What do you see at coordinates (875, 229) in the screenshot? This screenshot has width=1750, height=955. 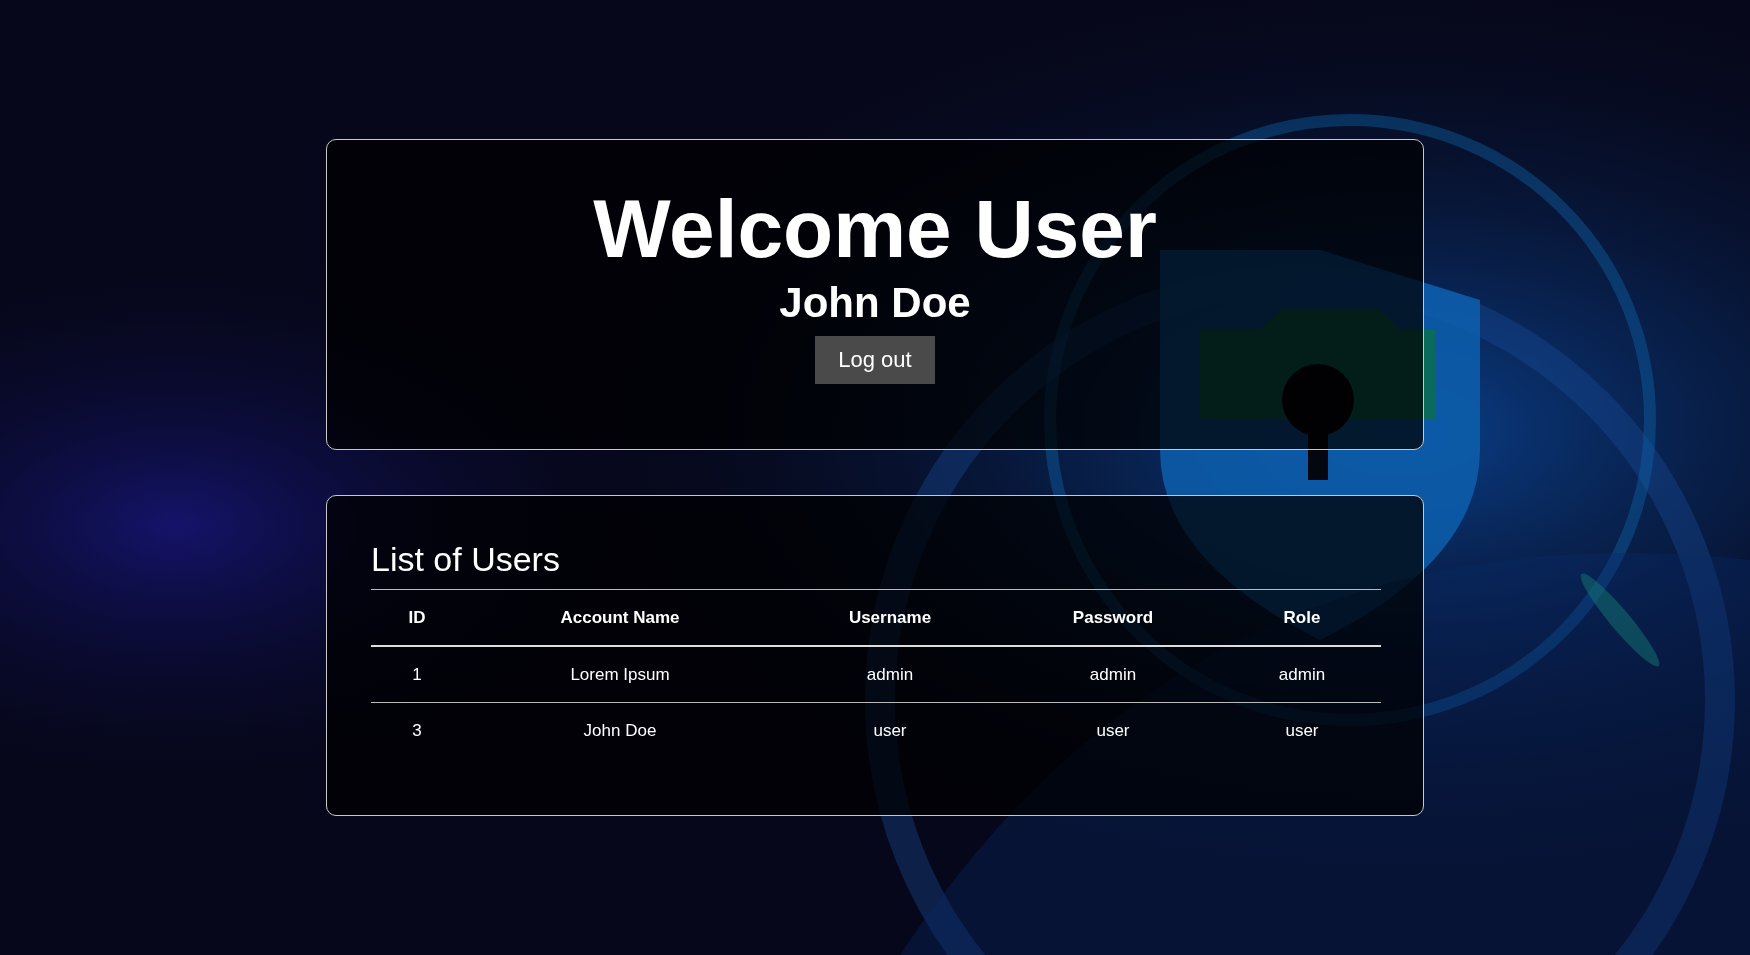 I see `welcome-title: Welcome User` at bounding box center [875, 229].